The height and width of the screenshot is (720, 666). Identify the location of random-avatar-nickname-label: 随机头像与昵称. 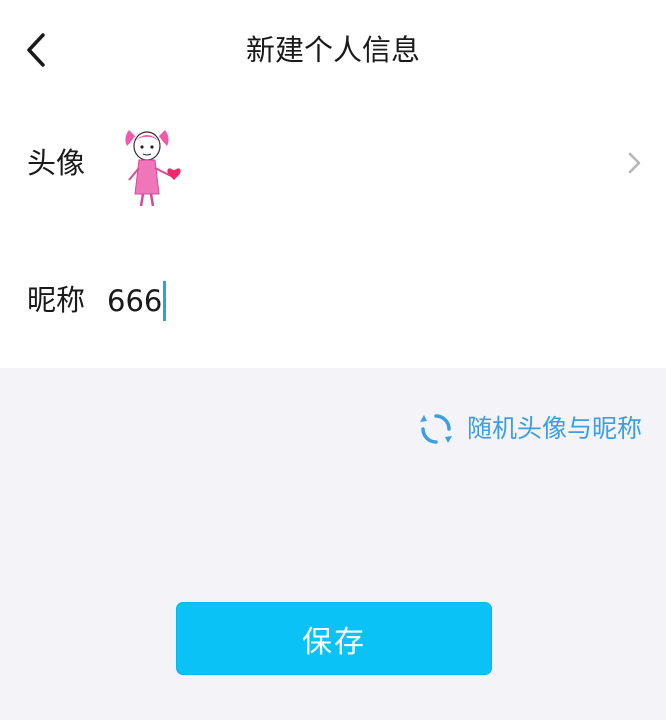
(554, 428).